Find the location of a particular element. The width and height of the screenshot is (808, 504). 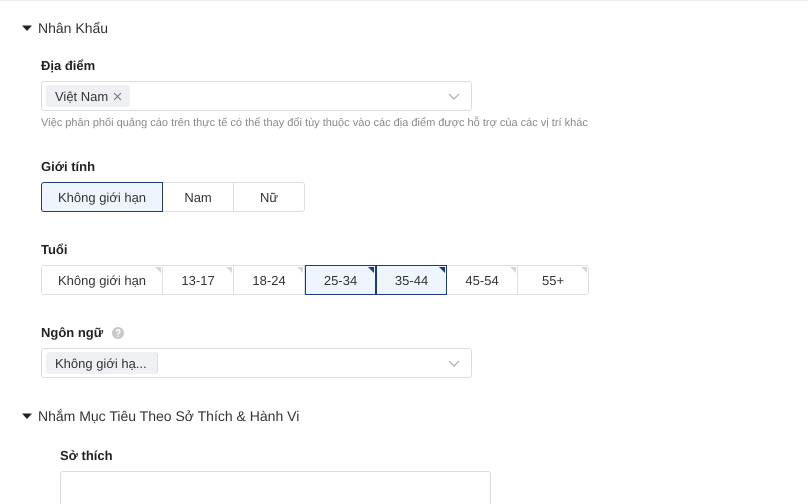

option-button: Nữ is located at coordinates (270, 197).